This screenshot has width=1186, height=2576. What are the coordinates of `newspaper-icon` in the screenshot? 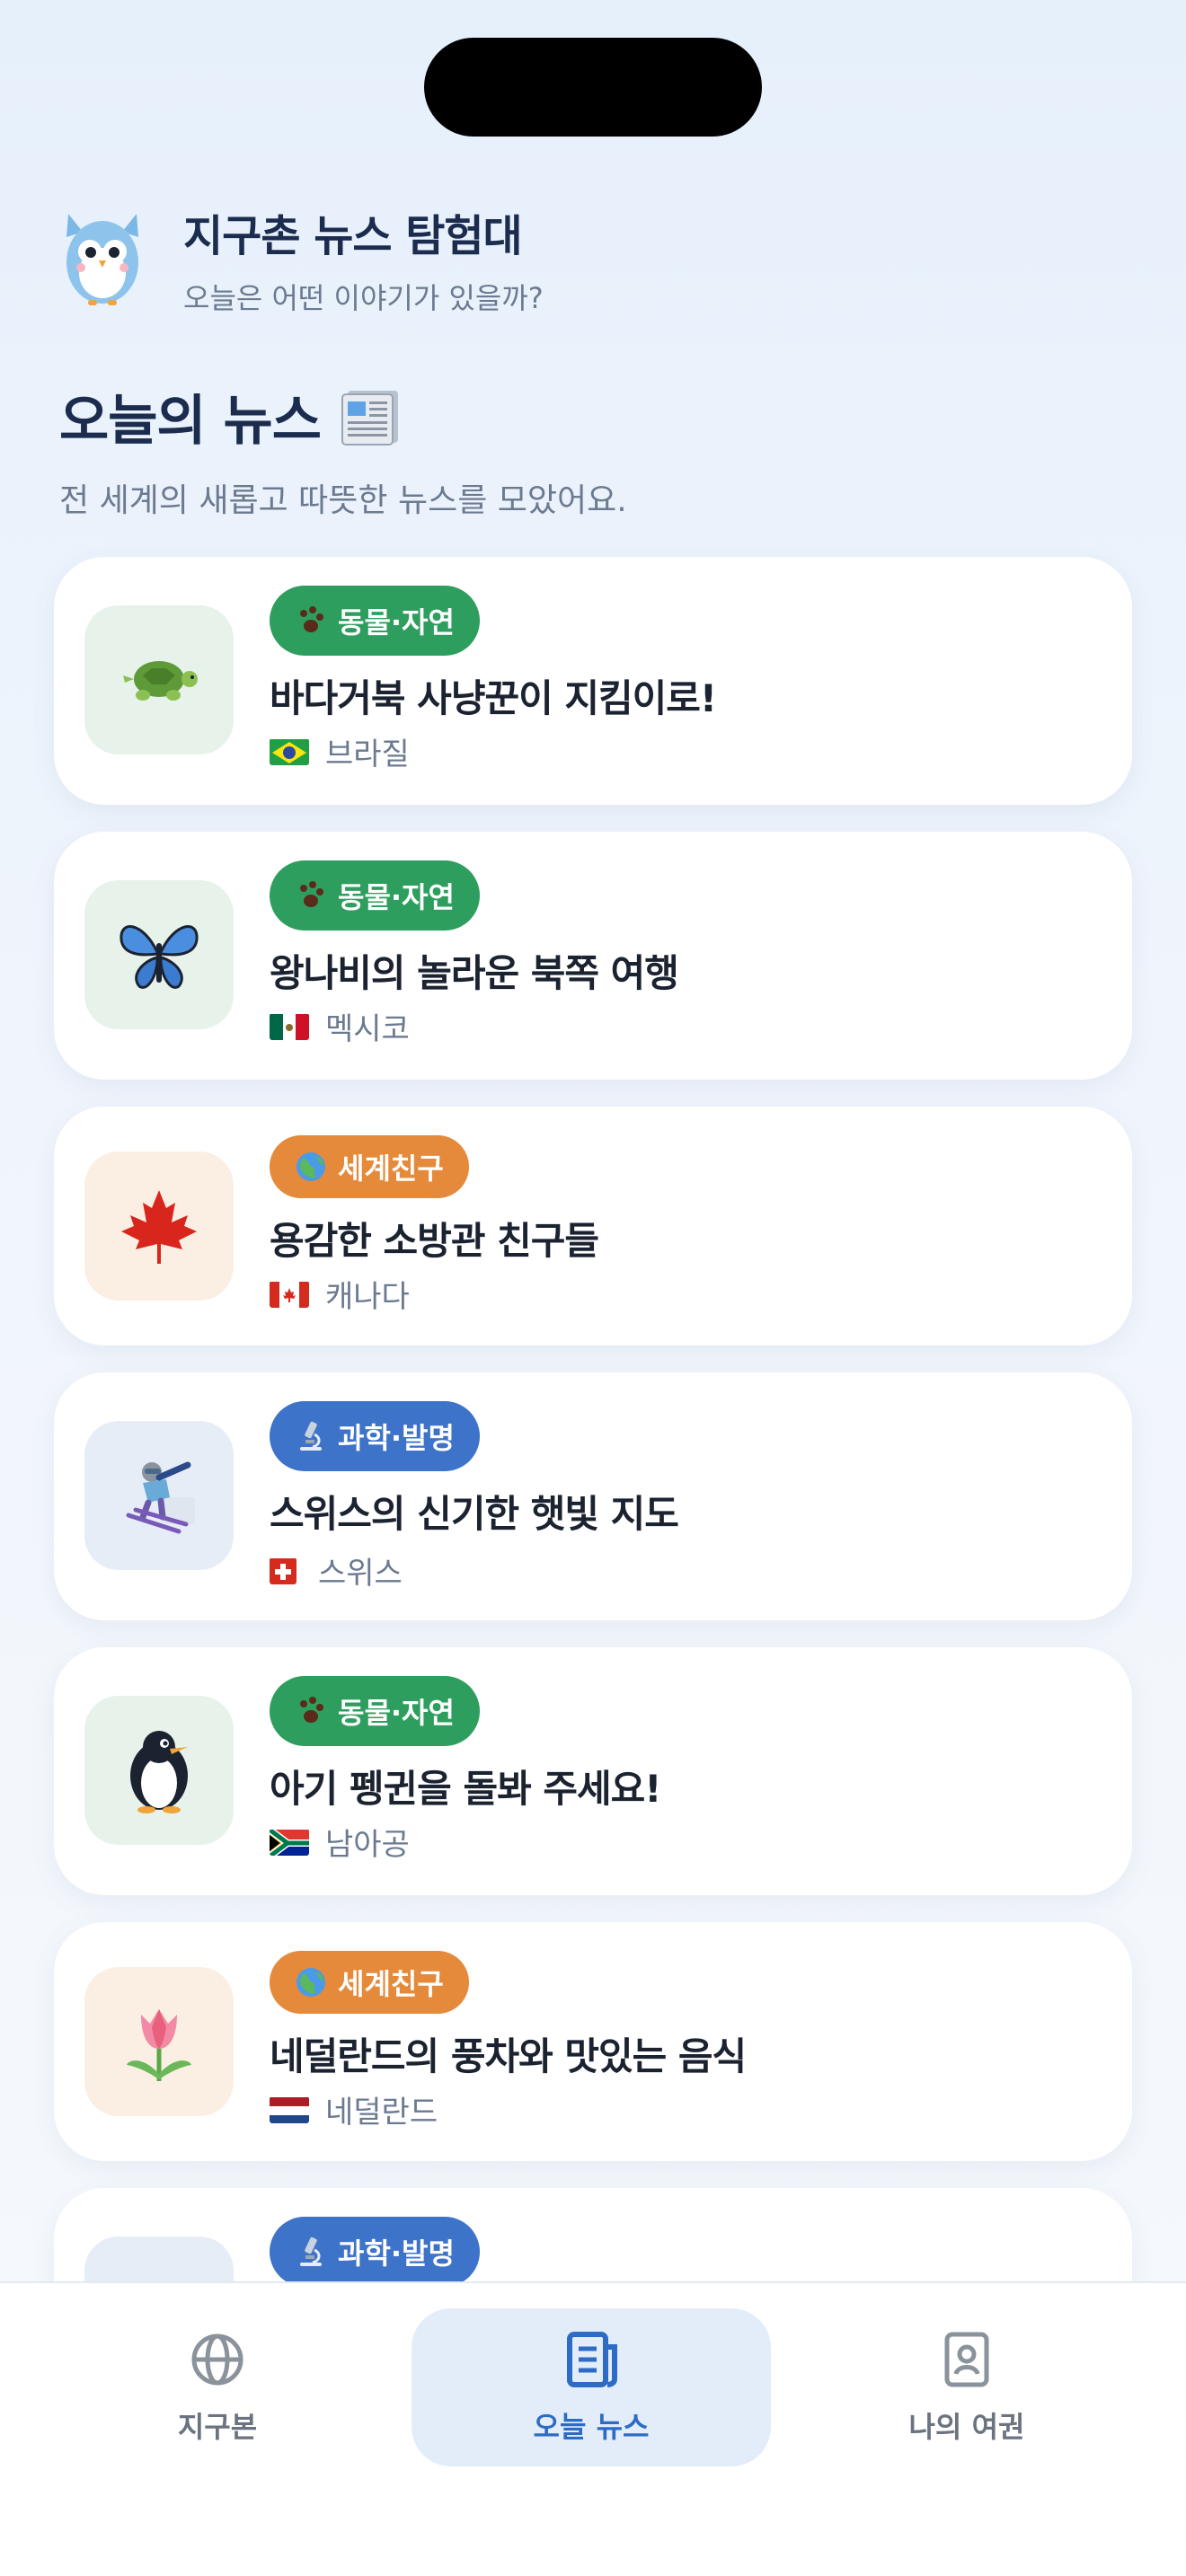 It's located at (371, 416).